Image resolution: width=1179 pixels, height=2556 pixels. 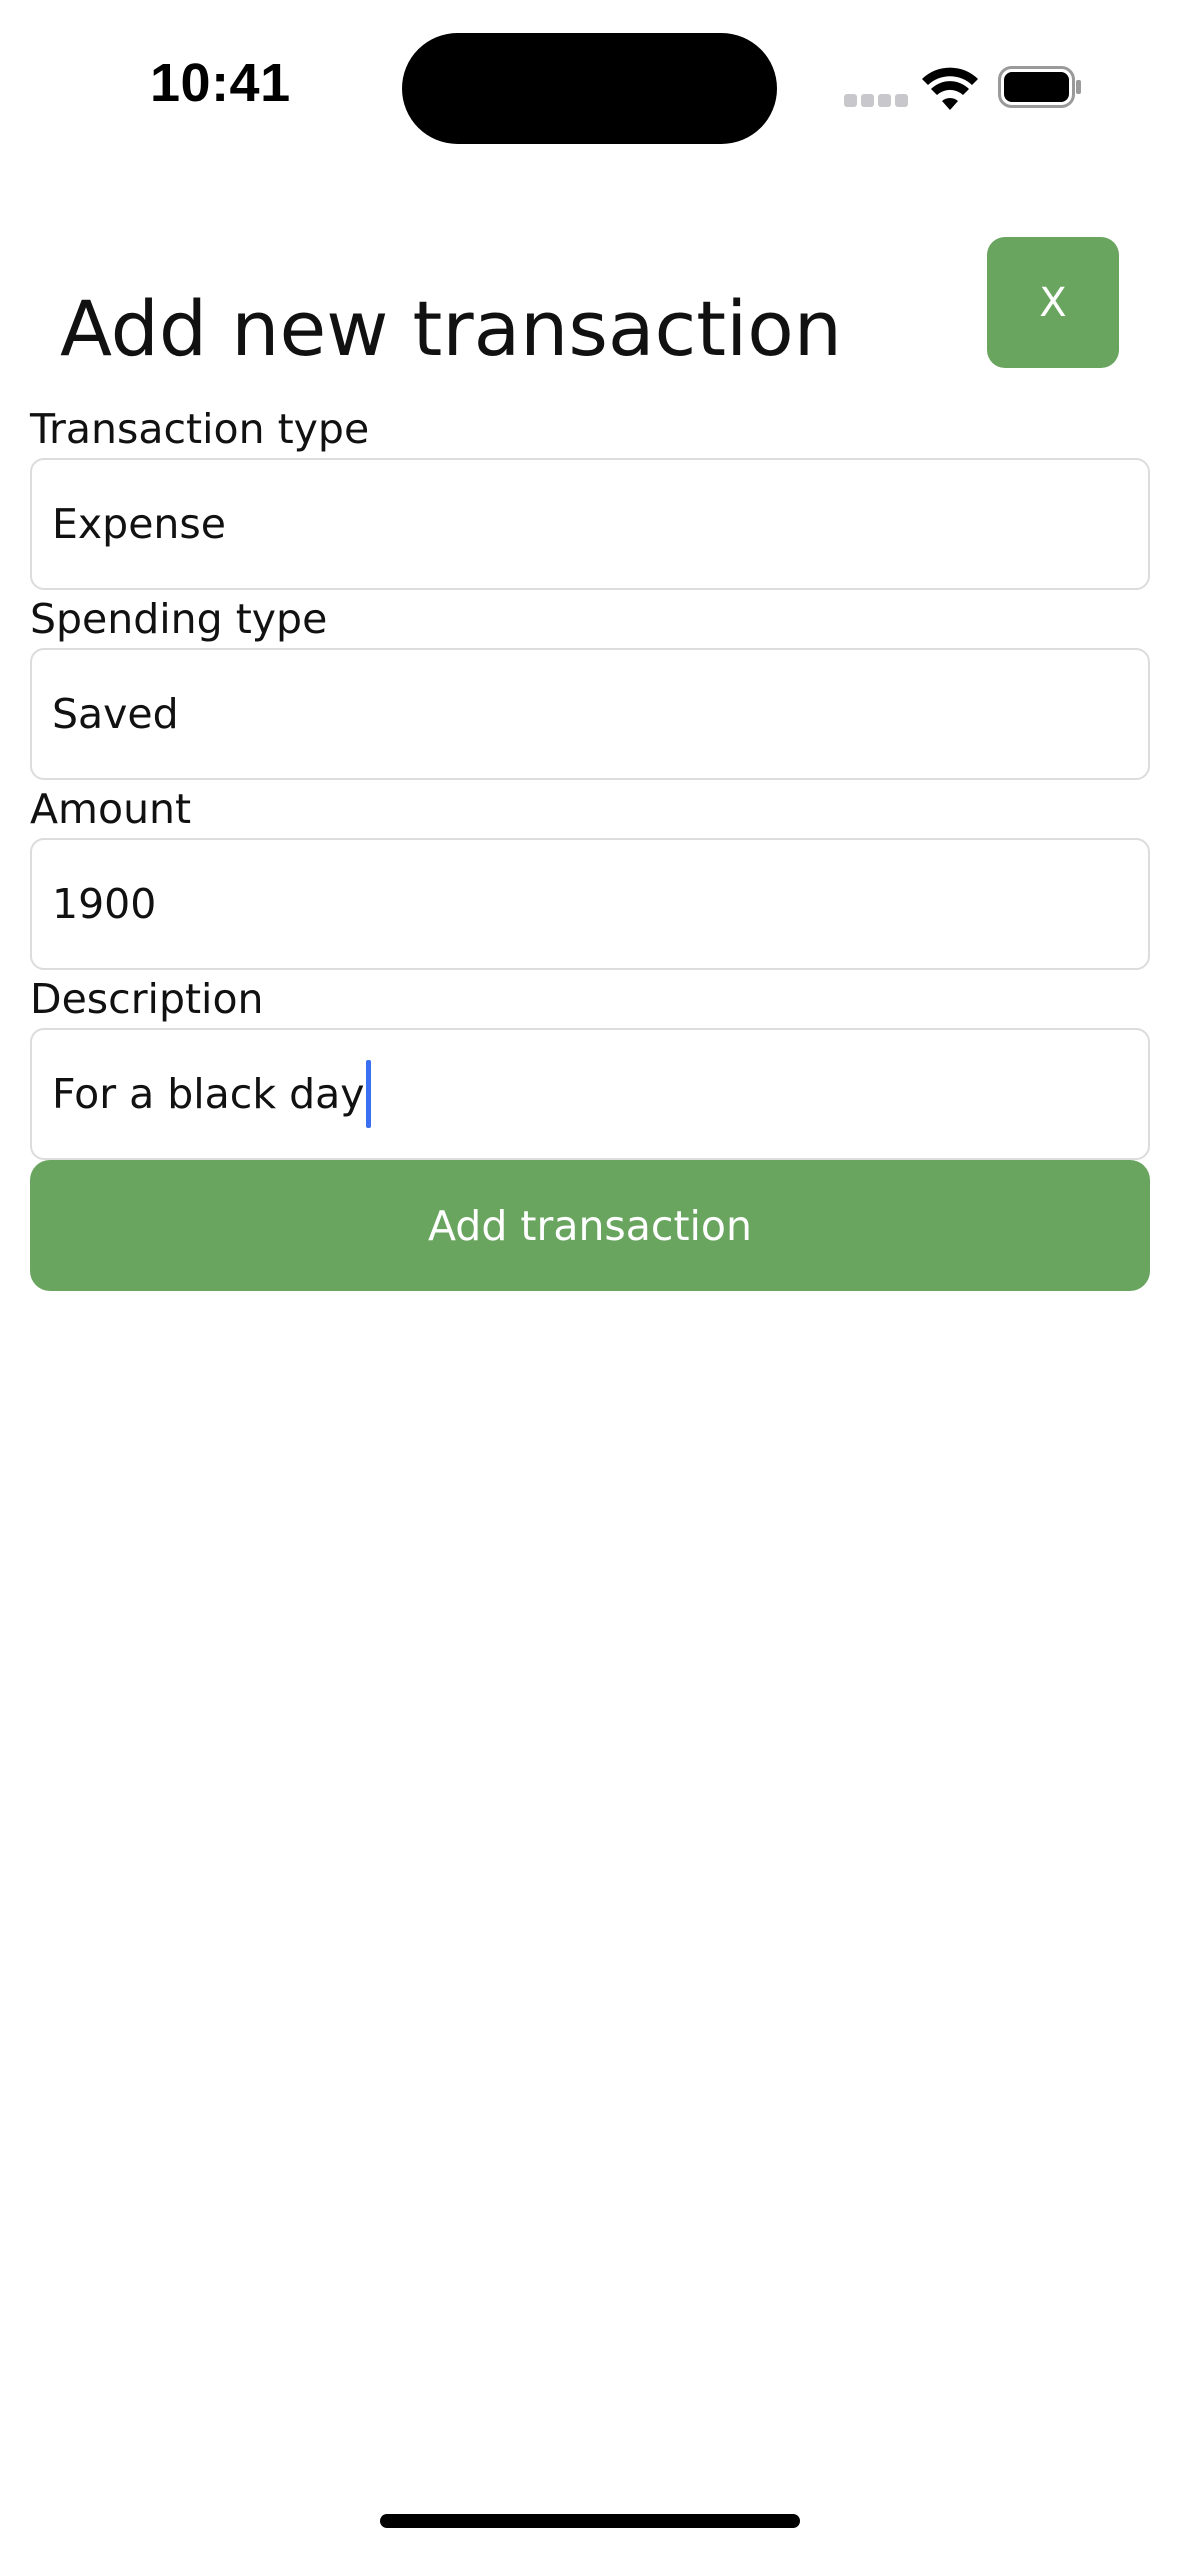 What do you see at coordinates (368, 1094) in the screenshot?
I see `text-cursor` at bounding box center [368, 1094].